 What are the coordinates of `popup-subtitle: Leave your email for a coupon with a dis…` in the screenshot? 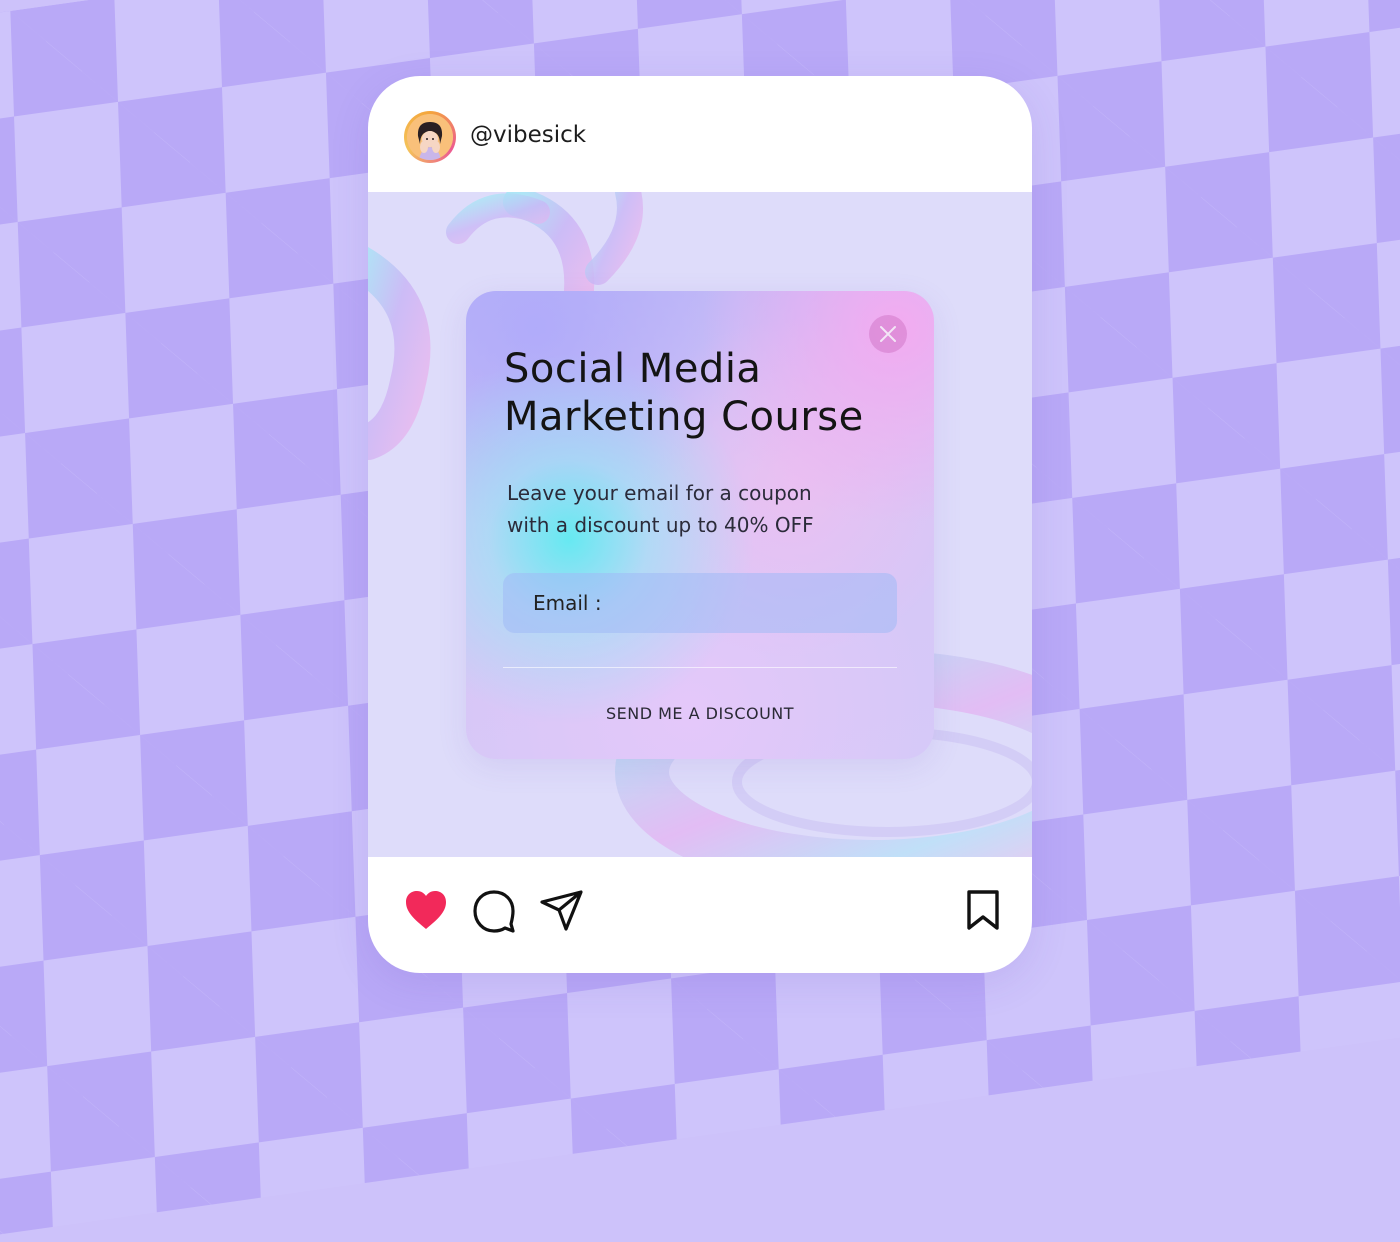 It's located at (707, 509).